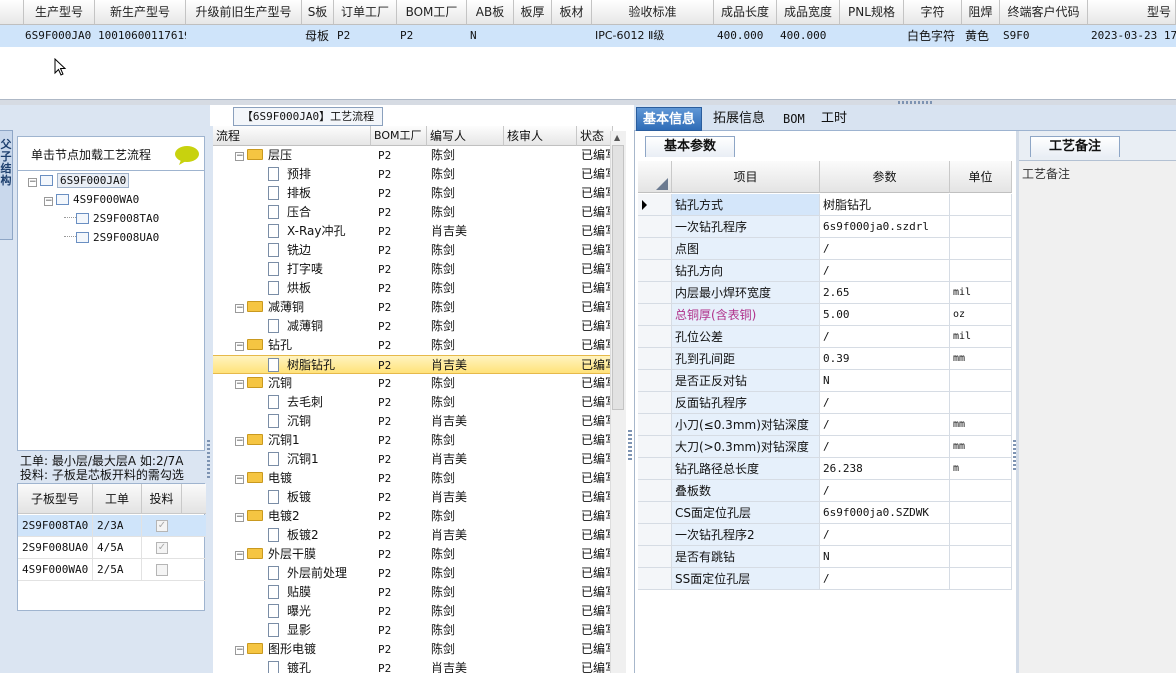 The width and height of the screenshot is (1176, 673). Describe the element at coordinates (140, 12) in the screenshot. I see `col-header-new-model: 新生产型号` at that location.